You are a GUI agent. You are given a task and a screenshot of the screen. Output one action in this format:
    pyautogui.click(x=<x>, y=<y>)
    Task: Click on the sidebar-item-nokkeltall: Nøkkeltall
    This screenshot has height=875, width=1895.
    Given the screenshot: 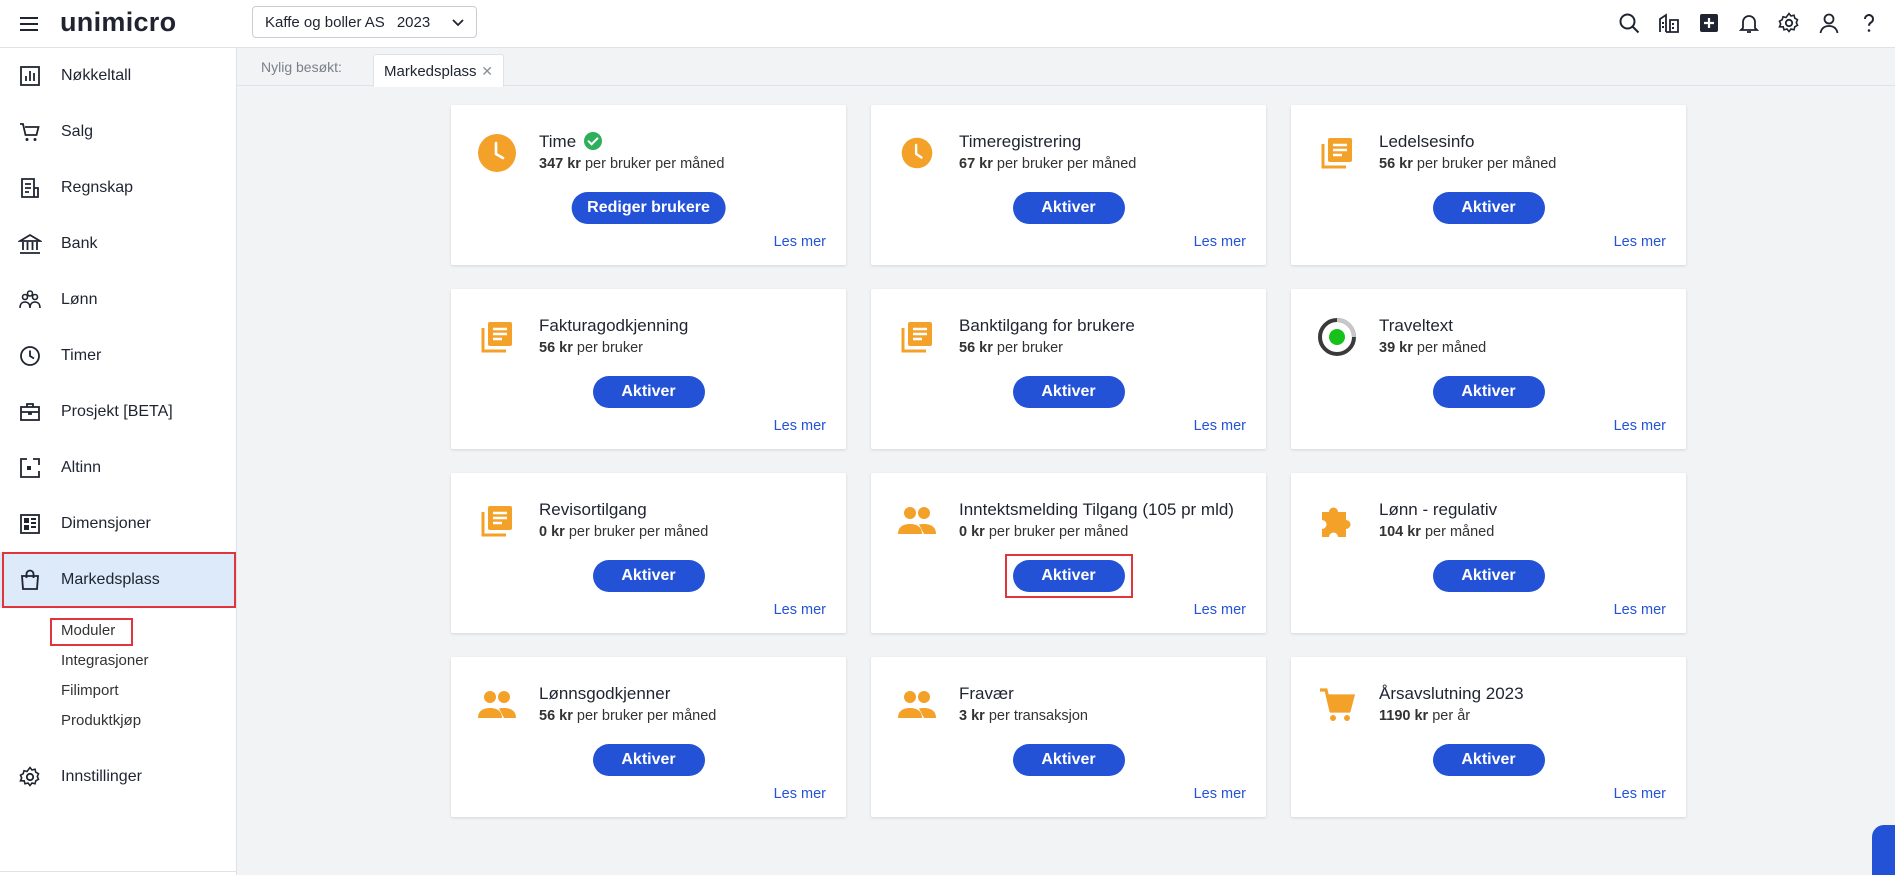 What is the action you would take?
    pyautogui.click(x=118, y=76)
    